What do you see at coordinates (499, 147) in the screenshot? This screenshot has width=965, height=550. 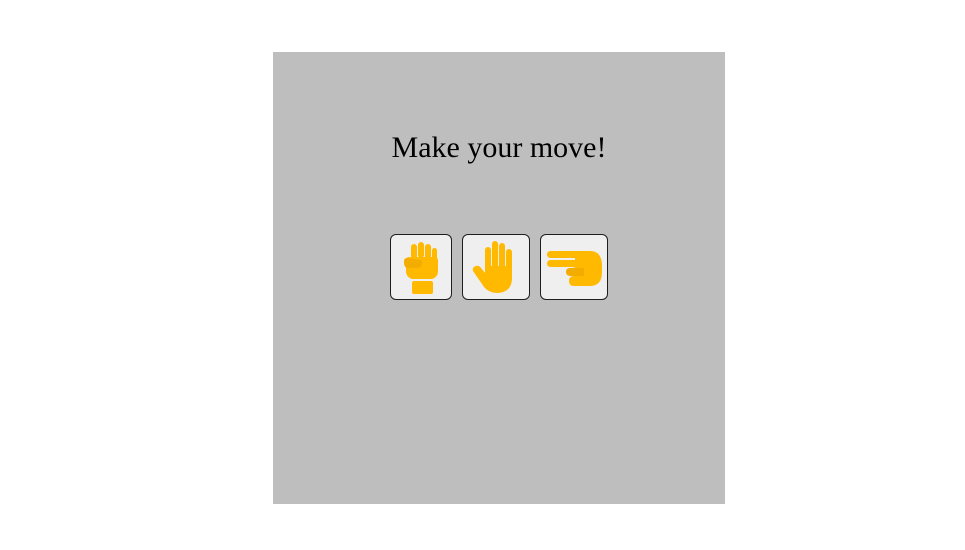 I see `move-prompt: Make your move!` at bounding box center [499, 147].